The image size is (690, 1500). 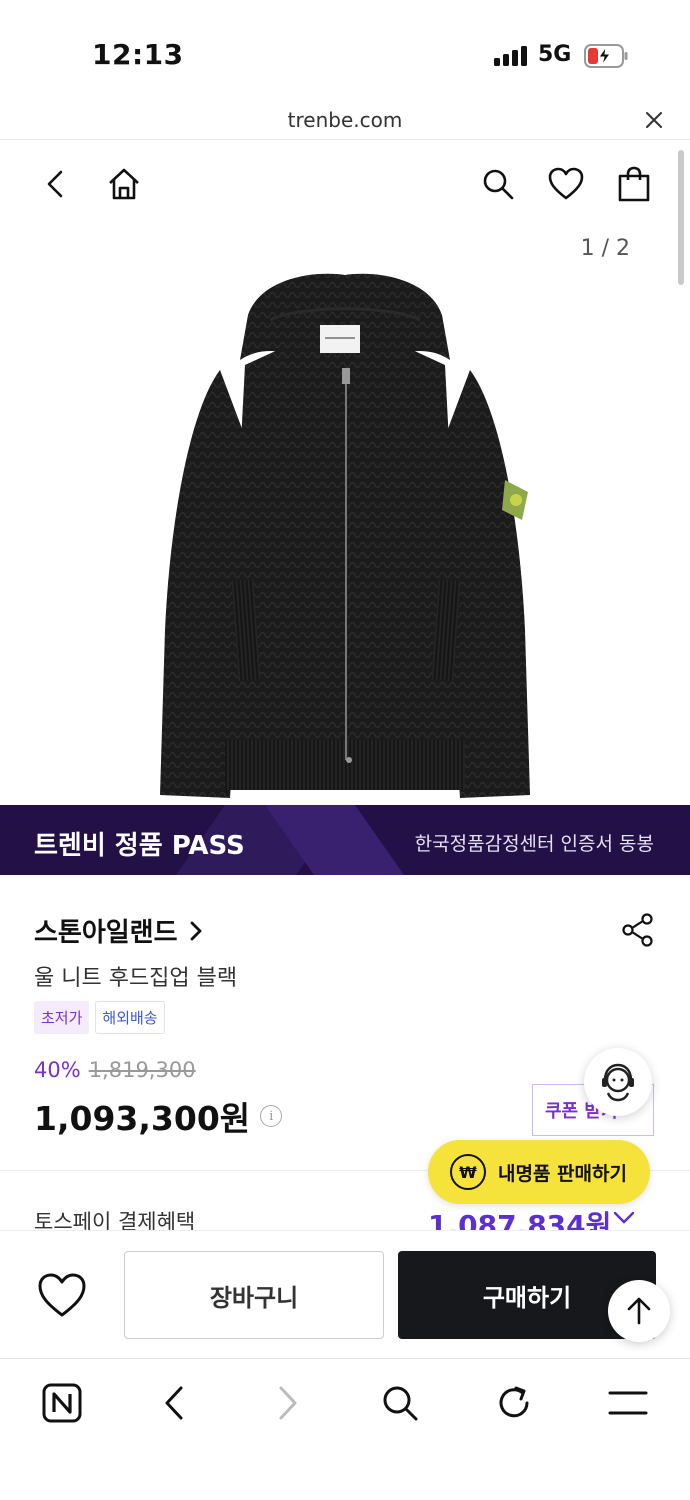 What do you see at coordinates (654, 120) in the screenshot?
I see `close-icon` at bounding box center [654, 120].